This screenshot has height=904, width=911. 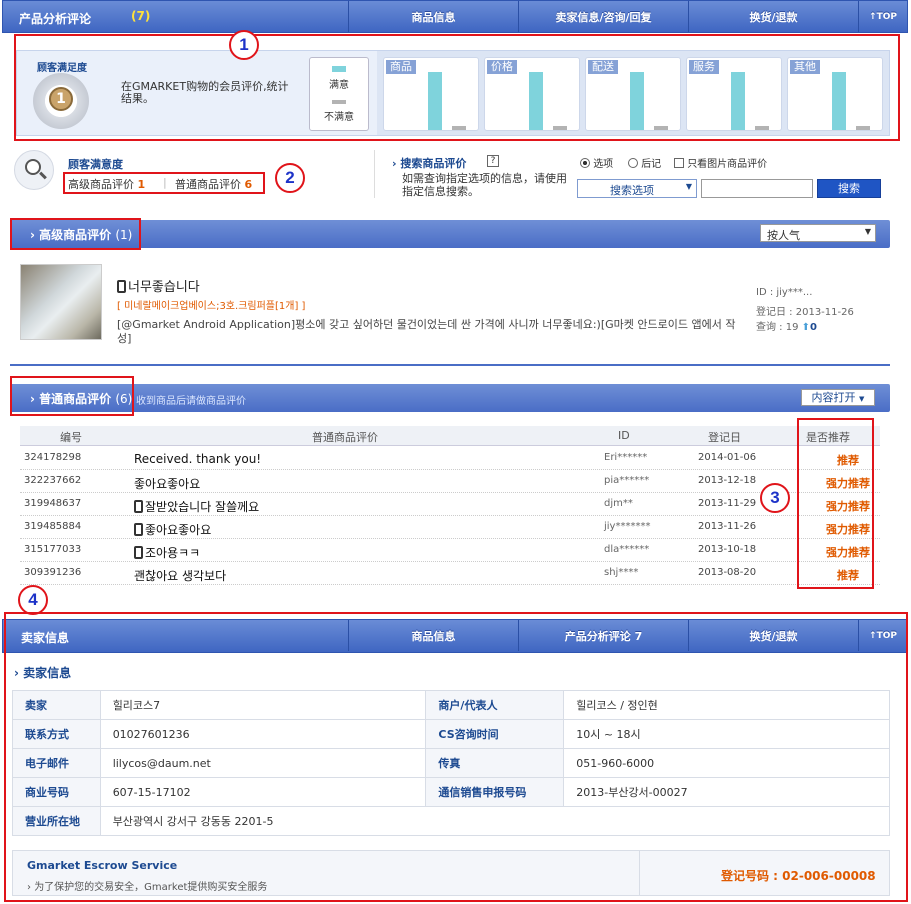 I want to click on premium-review-option: [ 미네랄메이크업베이스;3호.크림퍼플[1개] ], so click(x=211, y=306).